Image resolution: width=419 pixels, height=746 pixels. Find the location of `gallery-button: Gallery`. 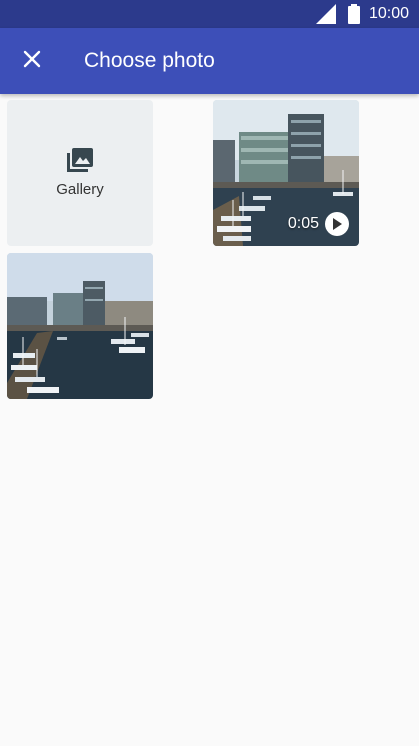

gallery-button: Gallery is located at coordinates (80, 173).